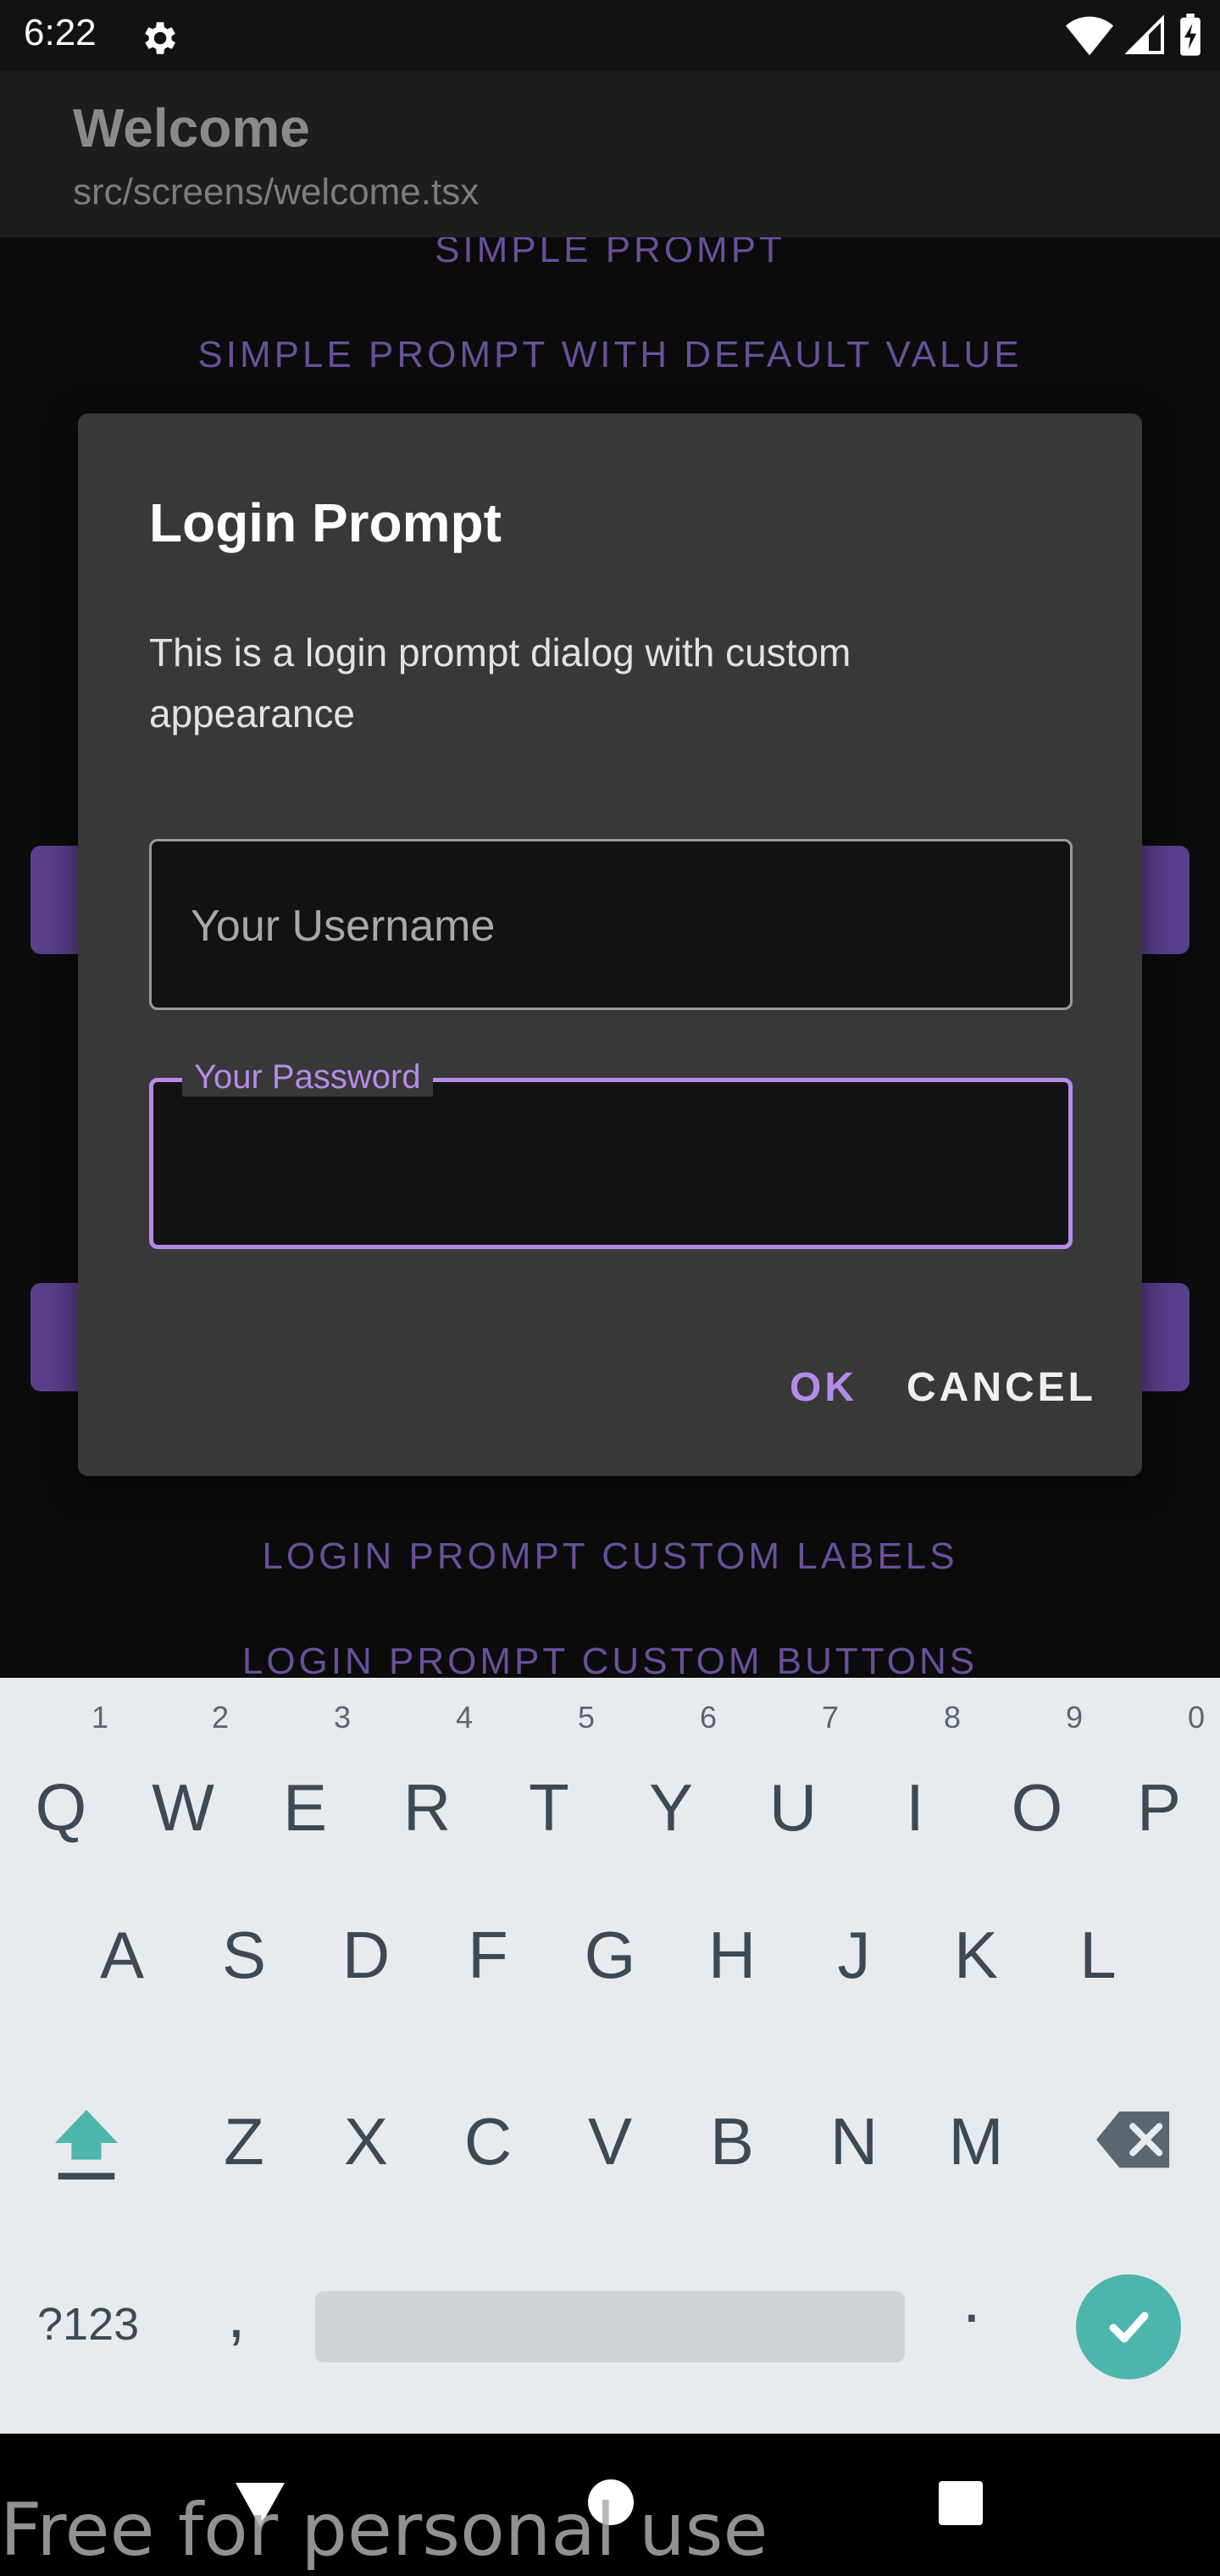 The image size is (1220, 2576). What do you see at coordinates (953, 1717) in the screenshot?
I see `key-hint-8: 8` at bounding box center [953, 1717].